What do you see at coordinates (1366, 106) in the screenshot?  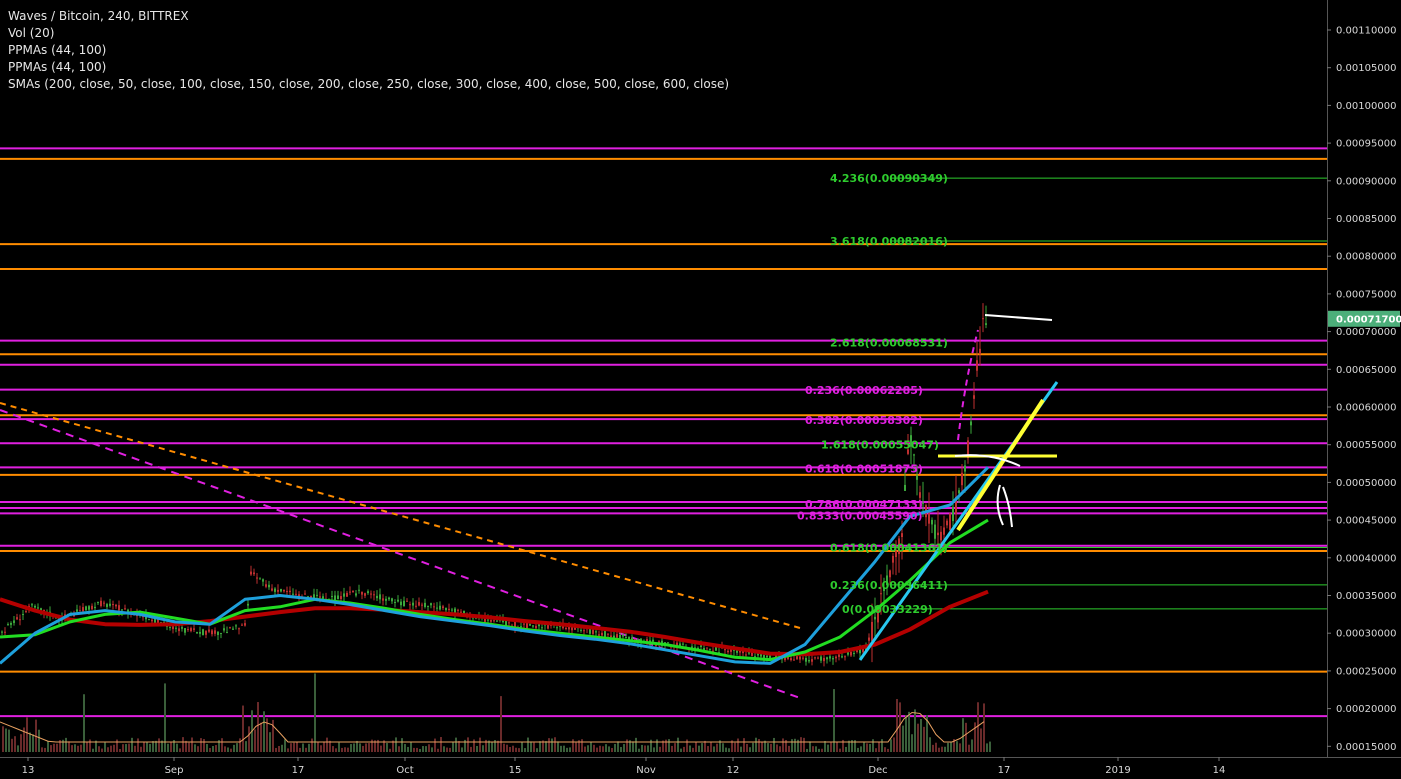 I see `y-tick-label: 0.00100000` at bounding box center [1366, 106].